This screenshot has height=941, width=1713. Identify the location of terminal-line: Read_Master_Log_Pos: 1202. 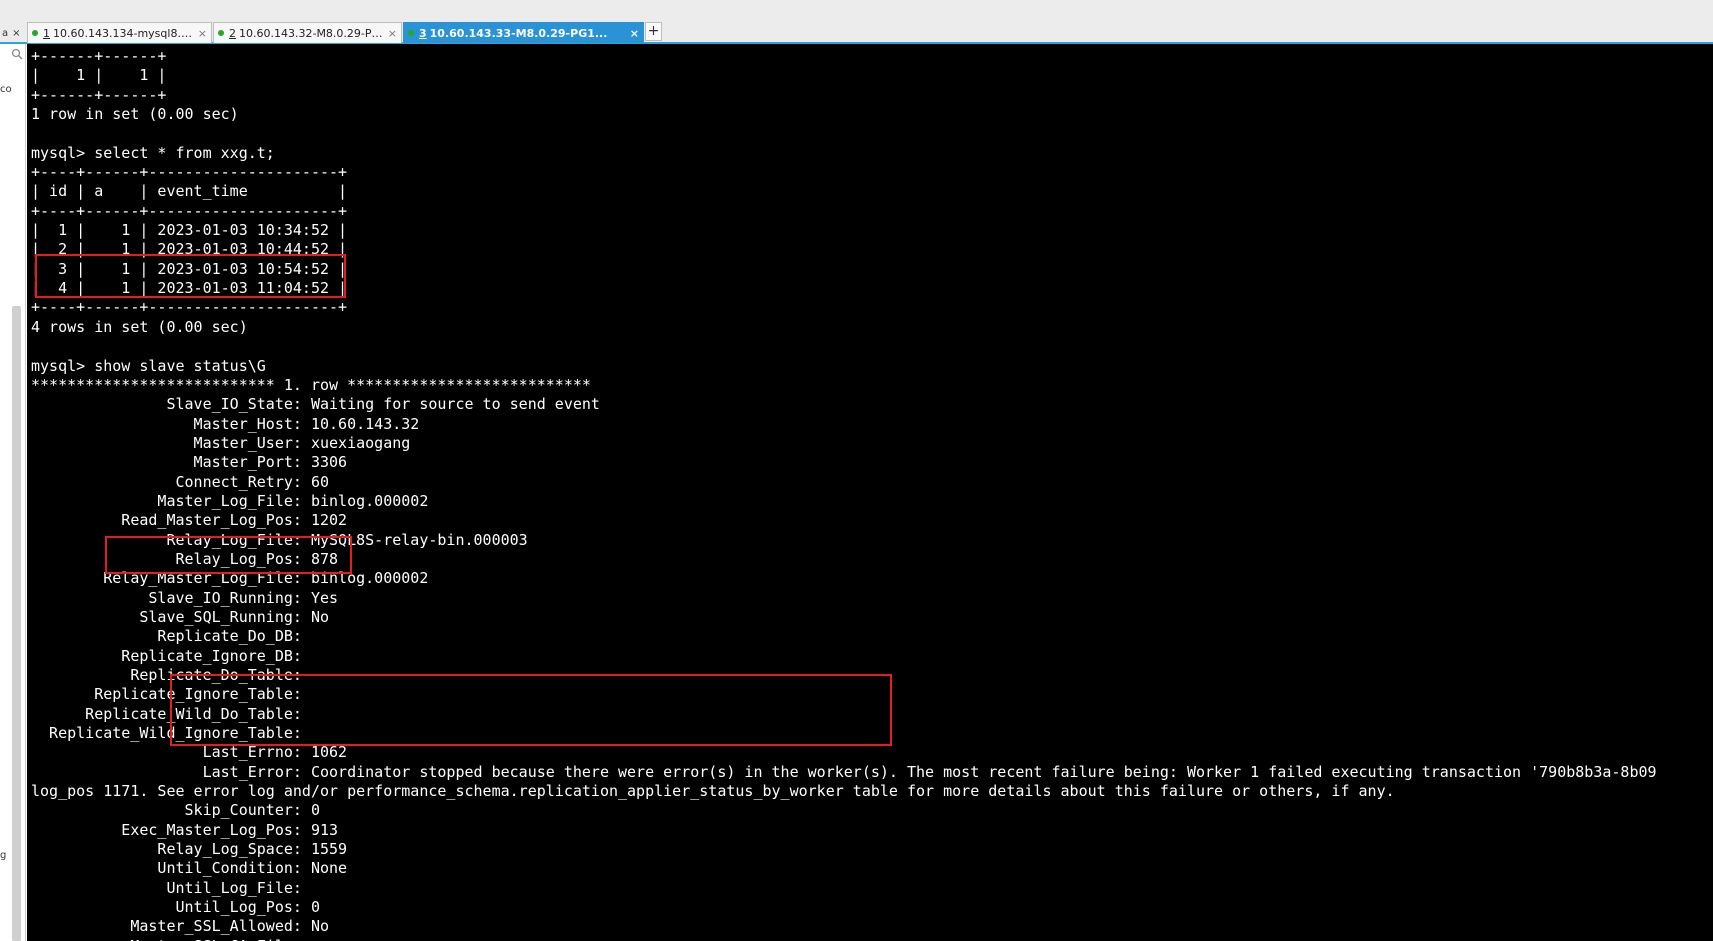
(189, 520).